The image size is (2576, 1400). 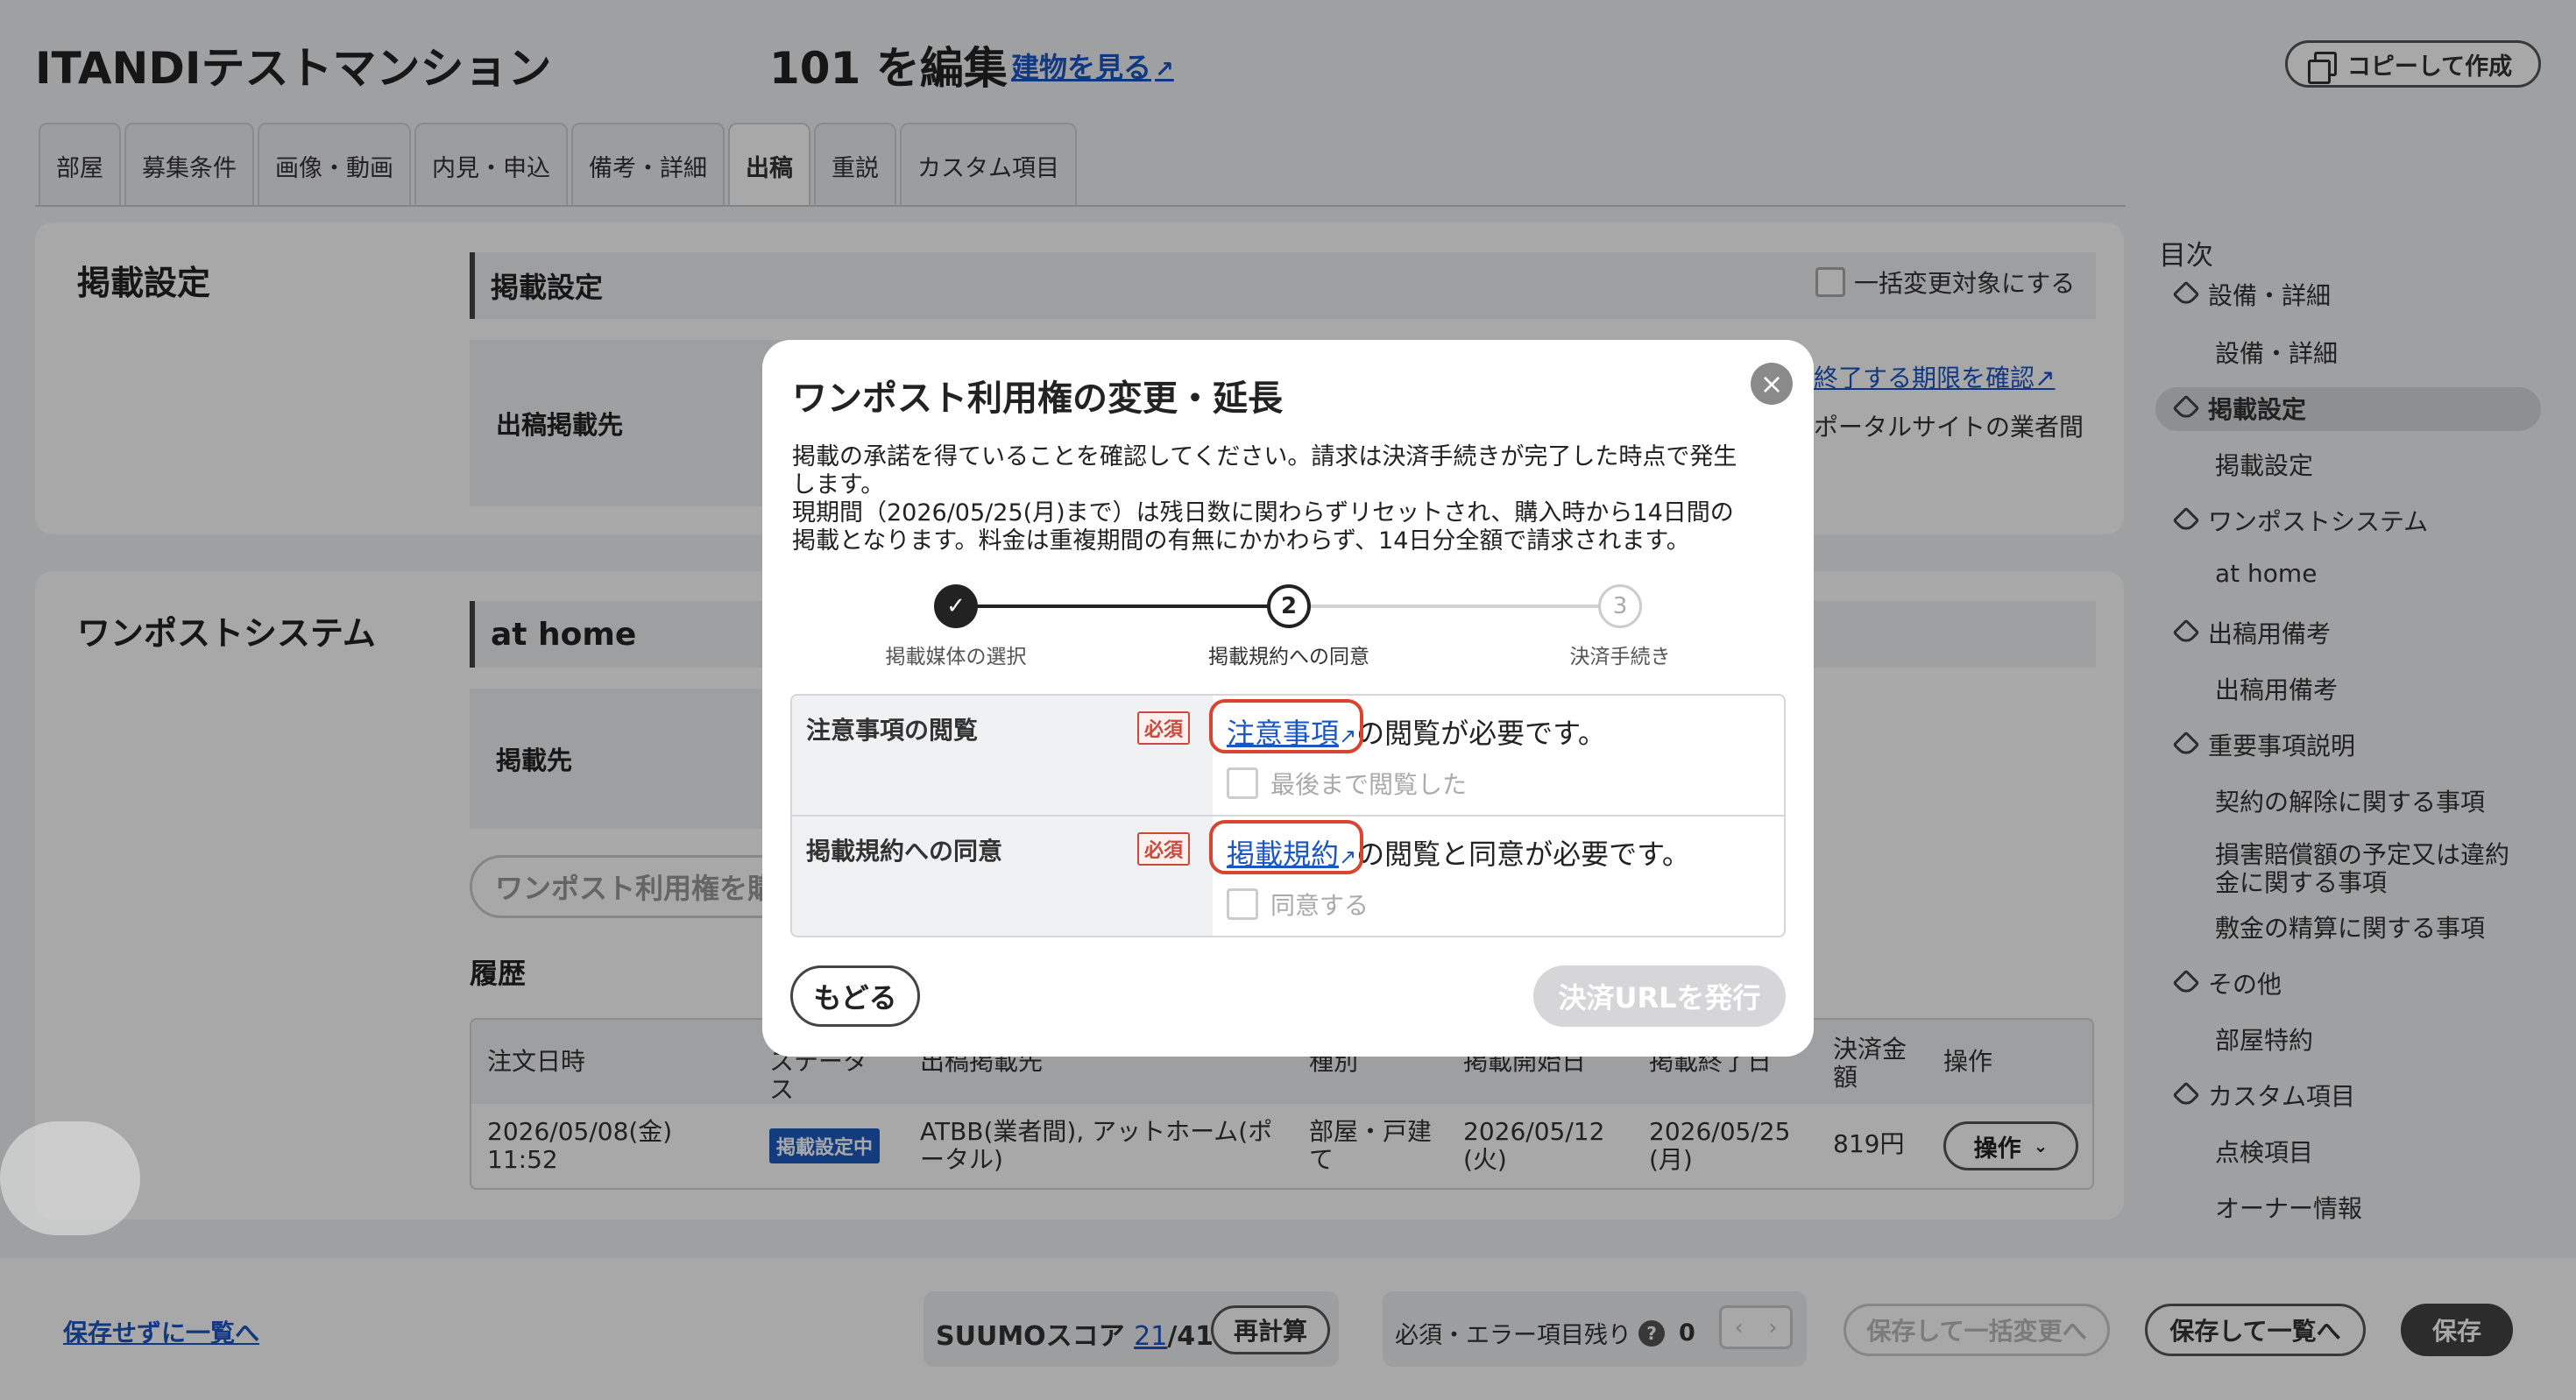 What do you see at coordinates (1264, 456) in the screenshot?
I see `desc-line-1: 掲載の承諾を得ていることを確認してください。請求は決済手続きが完了した時点で発生` at bounding box center [1264, 456].